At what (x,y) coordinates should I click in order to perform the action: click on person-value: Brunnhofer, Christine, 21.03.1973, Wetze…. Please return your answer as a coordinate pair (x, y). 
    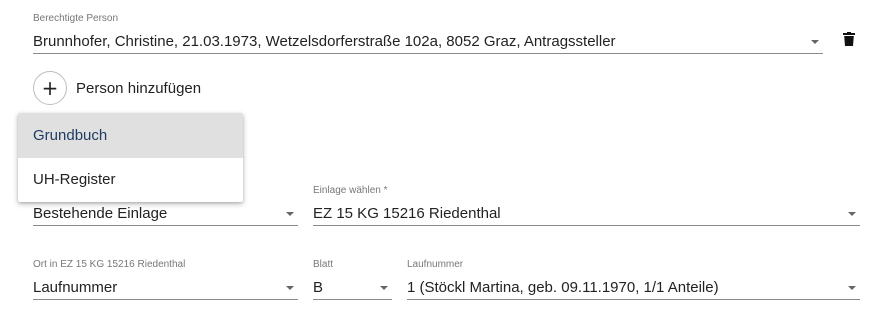
    Looking at the image, I should click on (324, 41).